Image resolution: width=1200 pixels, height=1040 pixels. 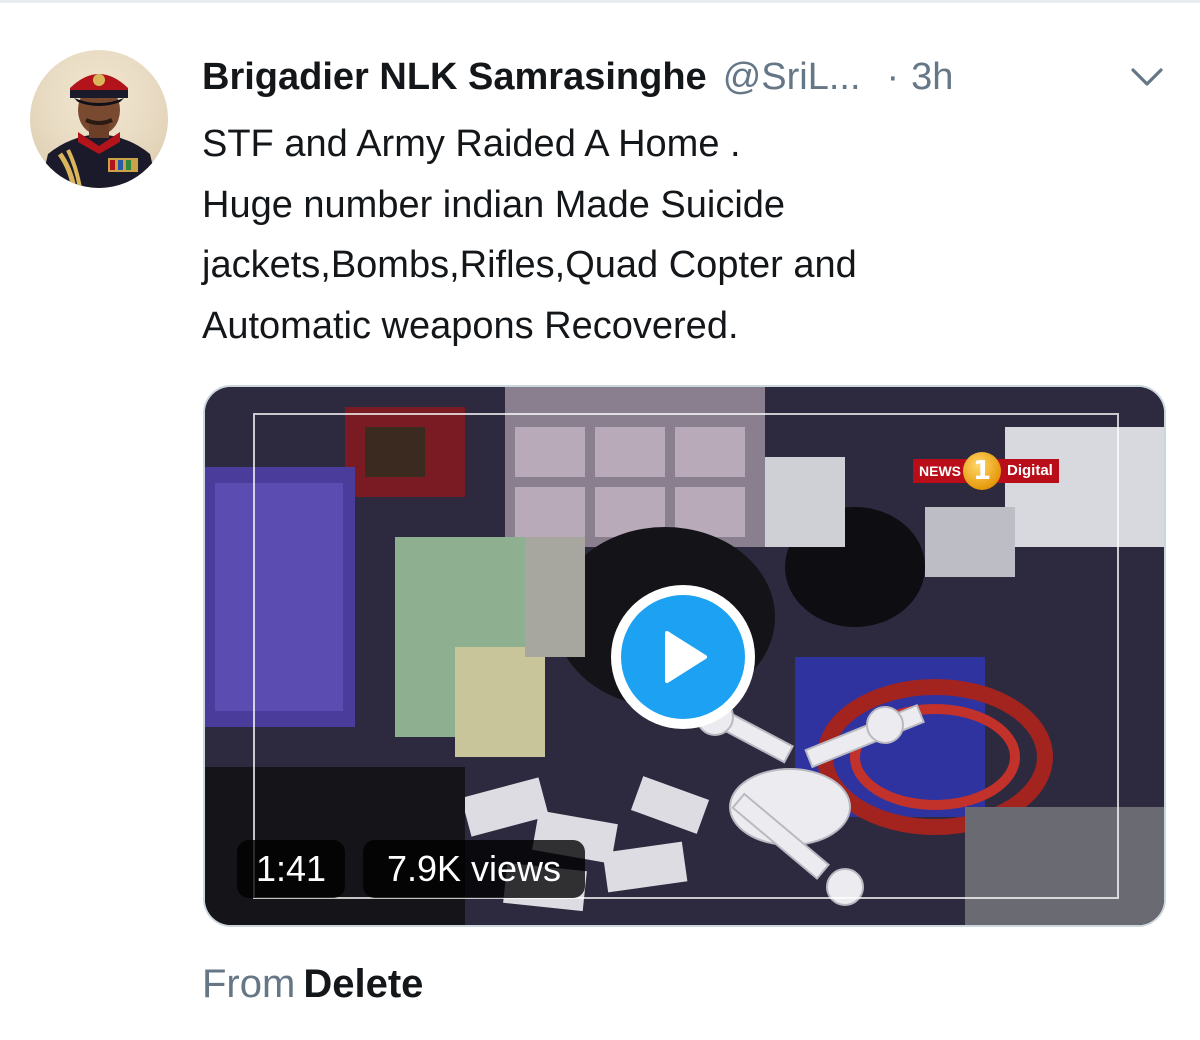 I want to click on tweet-text-line: Huge number indian Made Suicide, so click(x=494, y=204).